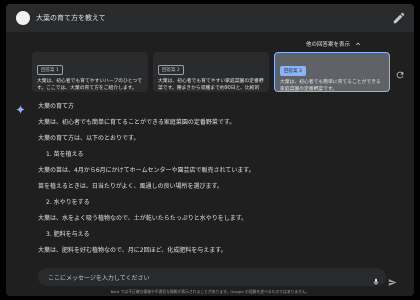 The height and width of the screenshot is (300, 420). I want to click on draft-badge: 回答案 3, so click(293, 71).